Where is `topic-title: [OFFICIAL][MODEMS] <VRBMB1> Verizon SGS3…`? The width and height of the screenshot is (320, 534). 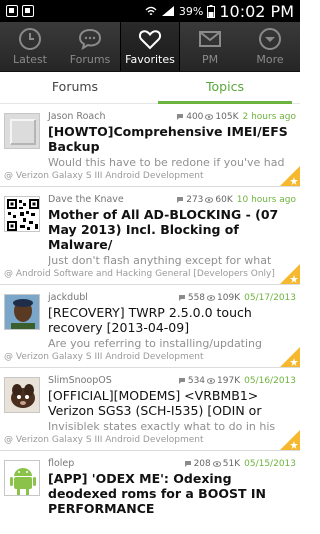
topic-title: [OFFICIAL][MODEMS] <VRBMB1> Verizon SGS3… is located at coordinates (155, 403).